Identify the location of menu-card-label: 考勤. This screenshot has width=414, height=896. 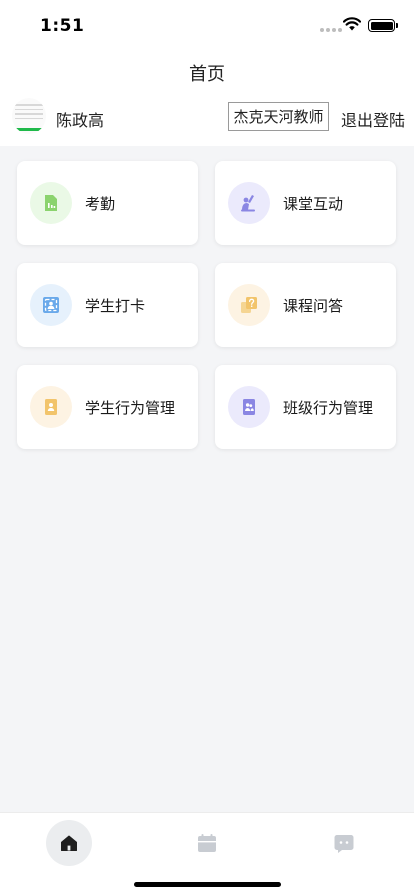
(100, 204).